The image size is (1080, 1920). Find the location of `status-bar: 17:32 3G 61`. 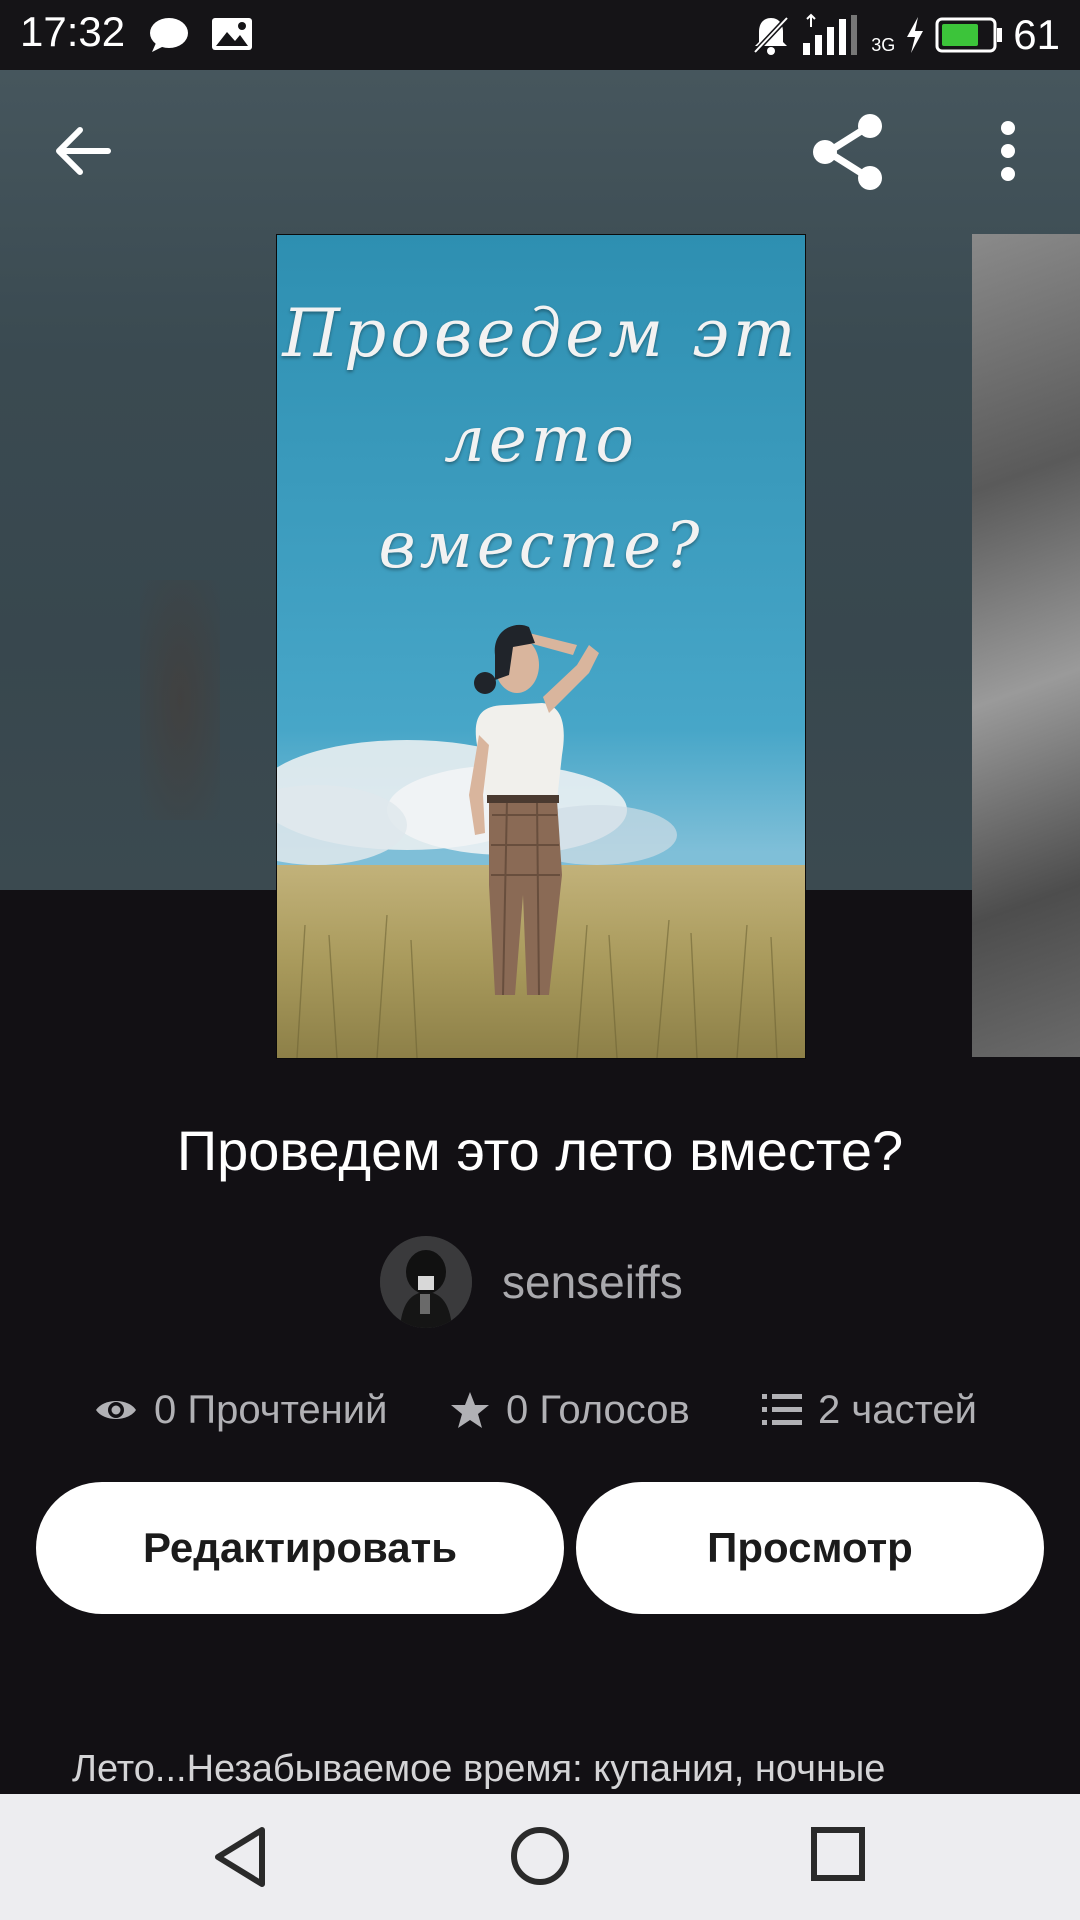

status-bar: 17:32 3G 61 is located at coordinates (540, 35).